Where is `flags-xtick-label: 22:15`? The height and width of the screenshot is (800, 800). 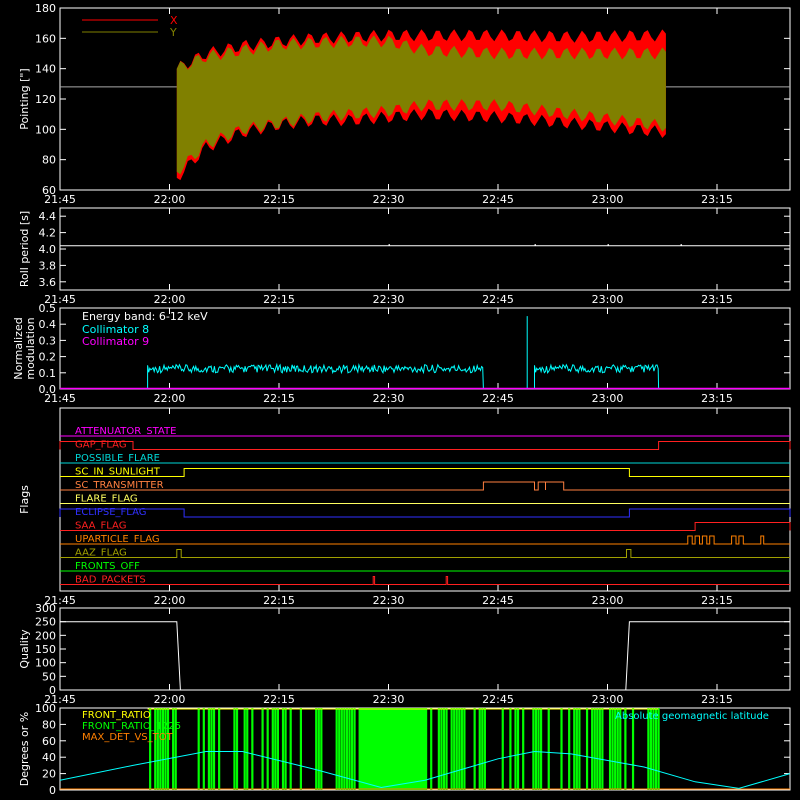
flags-xtick-label: 22:15 is located at coordinates (279, 600).